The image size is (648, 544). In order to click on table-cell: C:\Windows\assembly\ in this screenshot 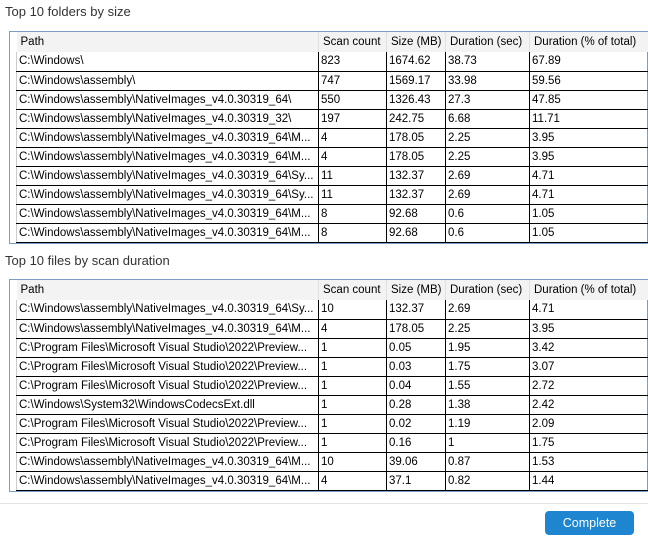, I will do `click(167, 81)`.